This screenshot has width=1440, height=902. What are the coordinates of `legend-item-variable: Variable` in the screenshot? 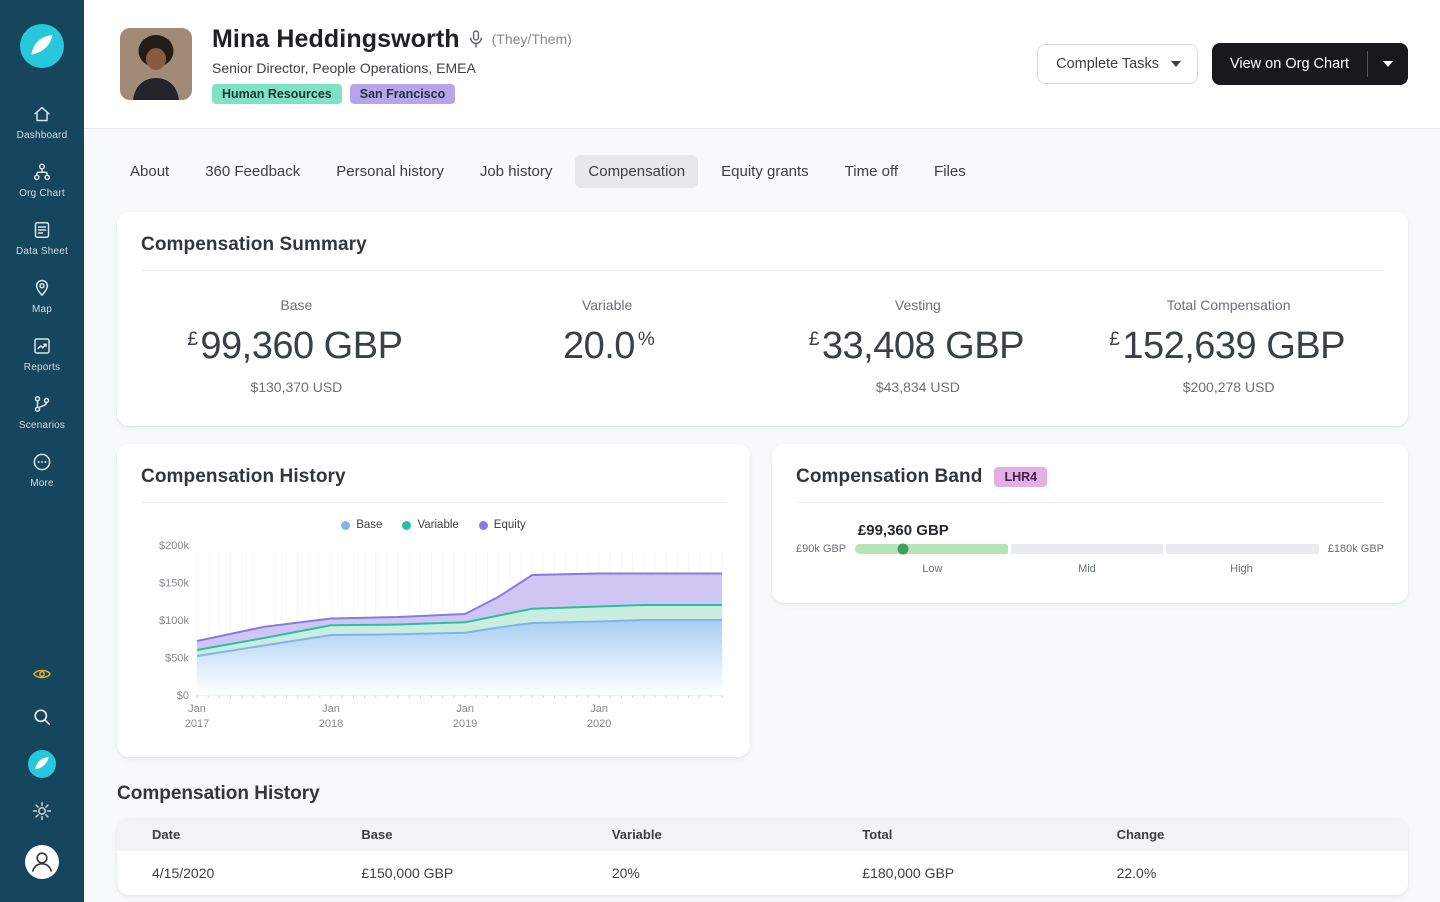 It's located at (430, 525).